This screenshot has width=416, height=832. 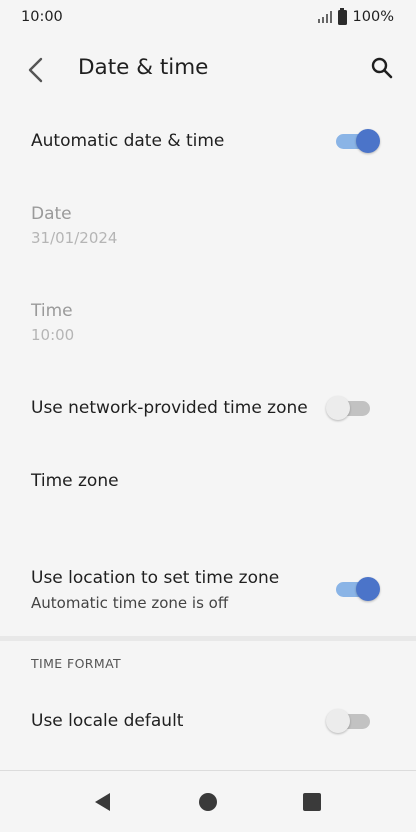 I want to click on location-time-zone-summary: Automatic time zone is off, so click(x=130, y=603).